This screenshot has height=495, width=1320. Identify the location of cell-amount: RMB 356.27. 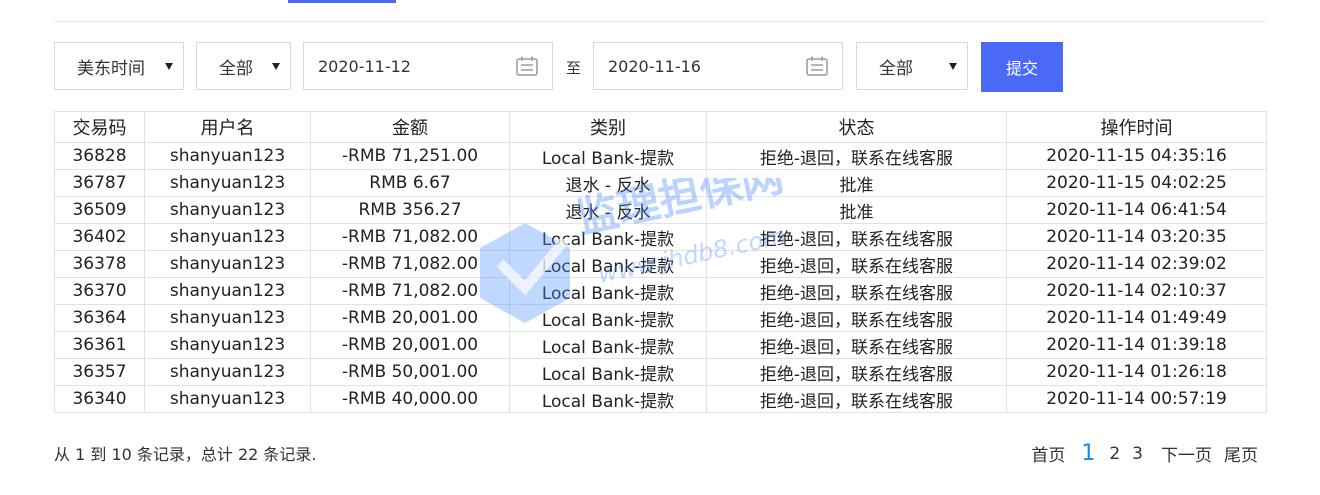
(410, 210).